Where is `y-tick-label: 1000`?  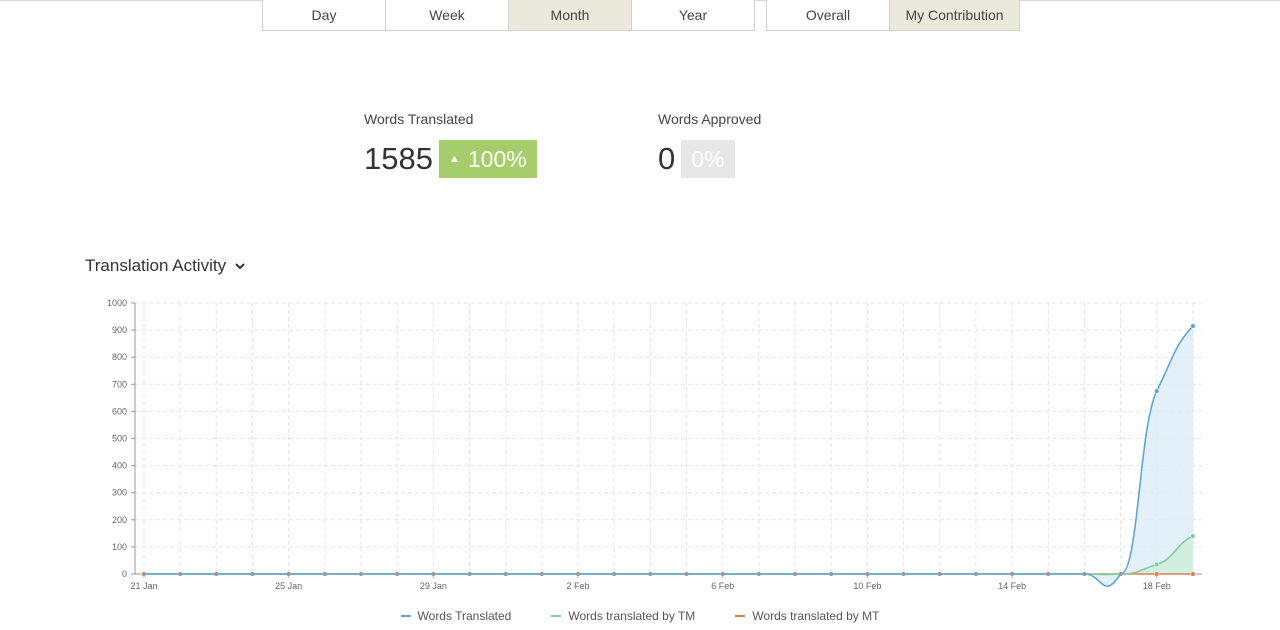 y-tick-label: 1000 is located at coordinates (117, 303).